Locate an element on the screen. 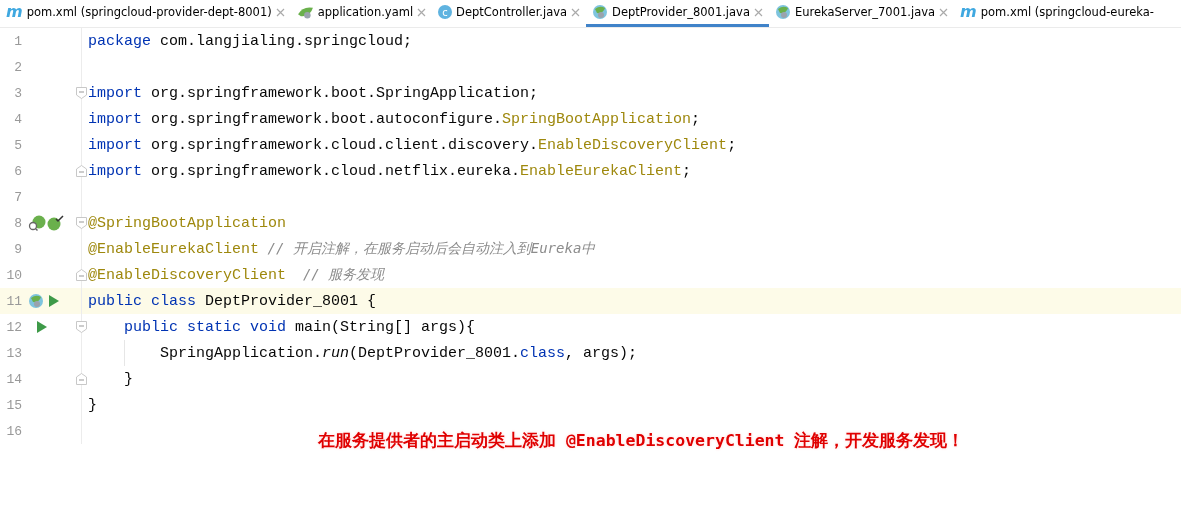  line-number: 6 is located at coordinates (17, 171).